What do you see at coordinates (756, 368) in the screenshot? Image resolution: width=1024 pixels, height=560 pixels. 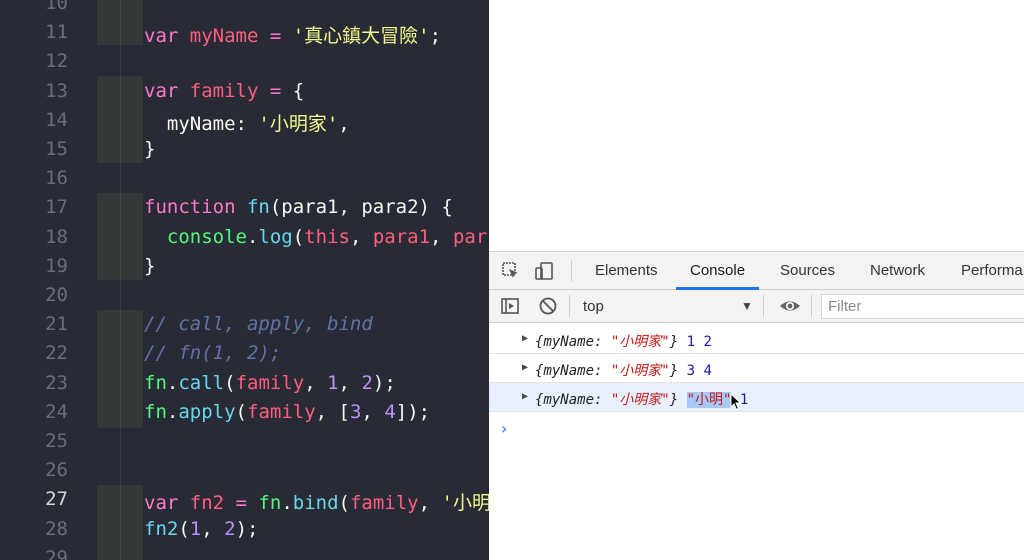 I see `console-message: ▶ {myName: "小明家"} 3 4` at bounding box center [756, 368].